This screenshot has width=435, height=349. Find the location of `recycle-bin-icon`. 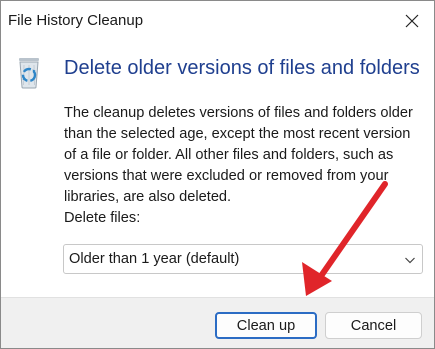

recycle-bin-icon is located at coordinates (29, 73).